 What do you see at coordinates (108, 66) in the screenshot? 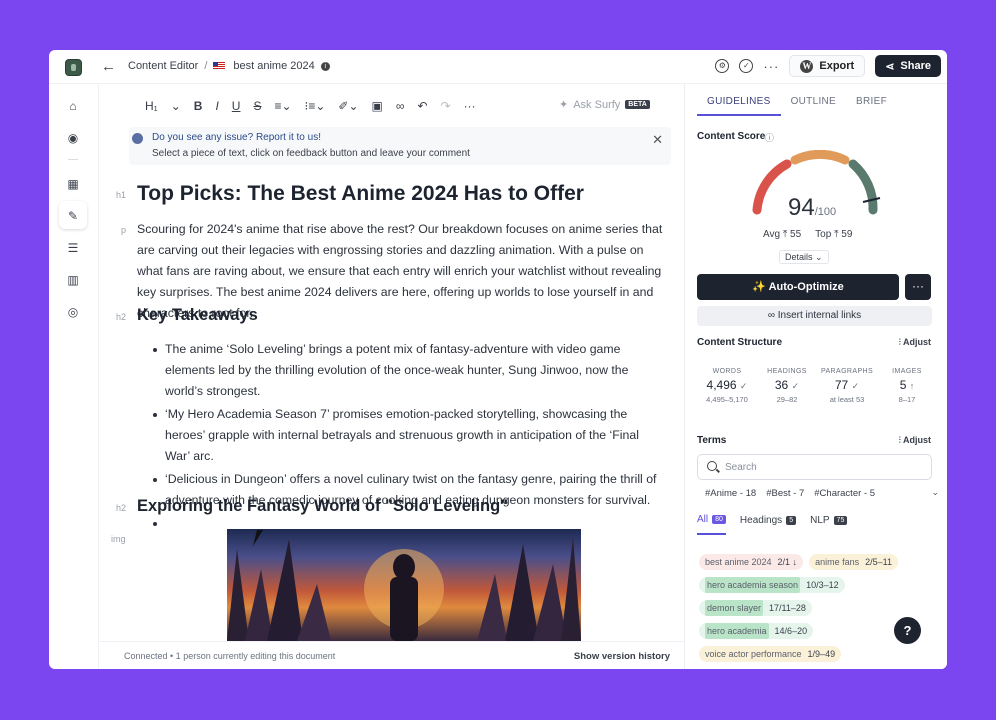
I see `back-arrow-icon: ←` at bounding box center [108, 66].